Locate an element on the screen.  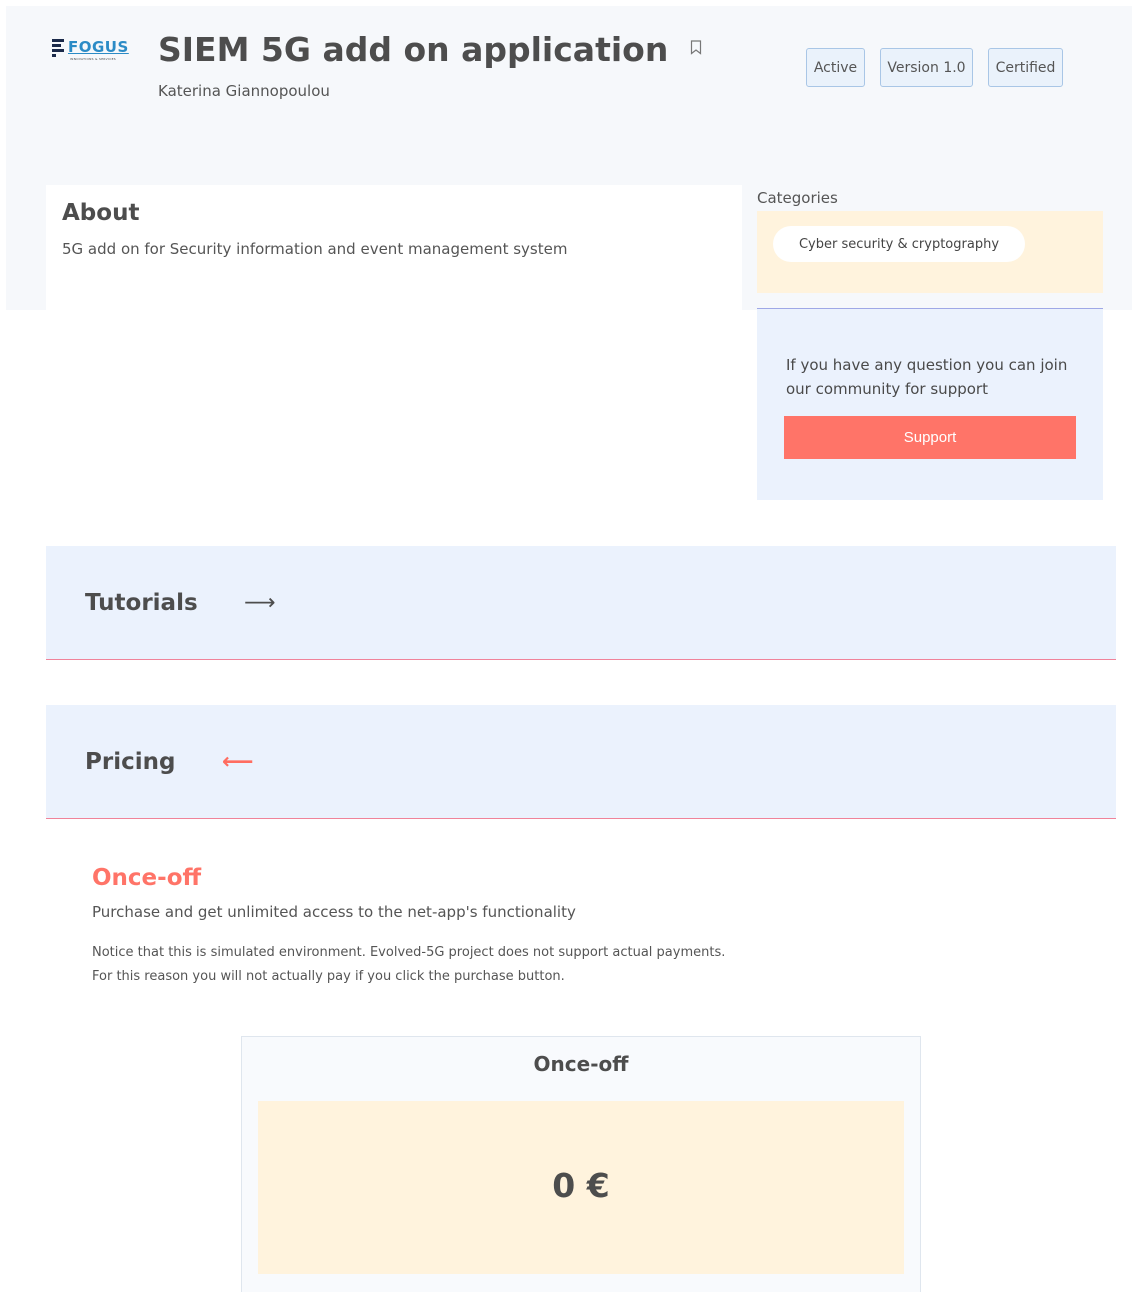
support-button: Support is located at coordinates (930, 437).